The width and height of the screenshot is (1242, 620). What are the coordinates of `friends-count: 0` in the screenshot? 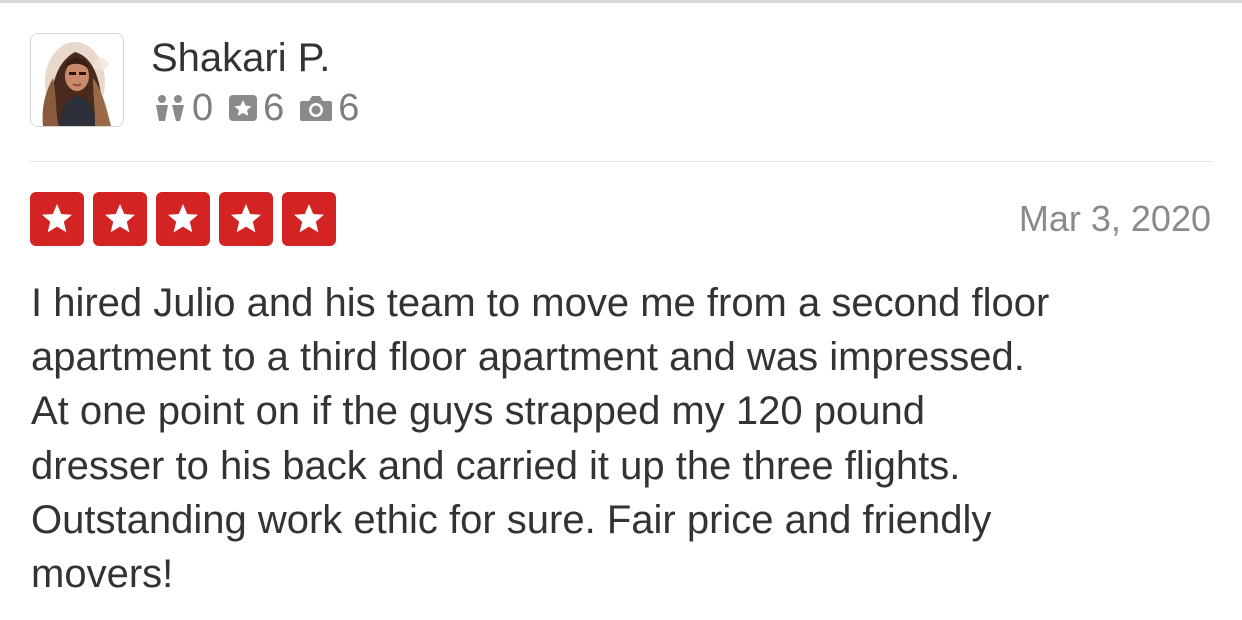 It's located at (203, 108).